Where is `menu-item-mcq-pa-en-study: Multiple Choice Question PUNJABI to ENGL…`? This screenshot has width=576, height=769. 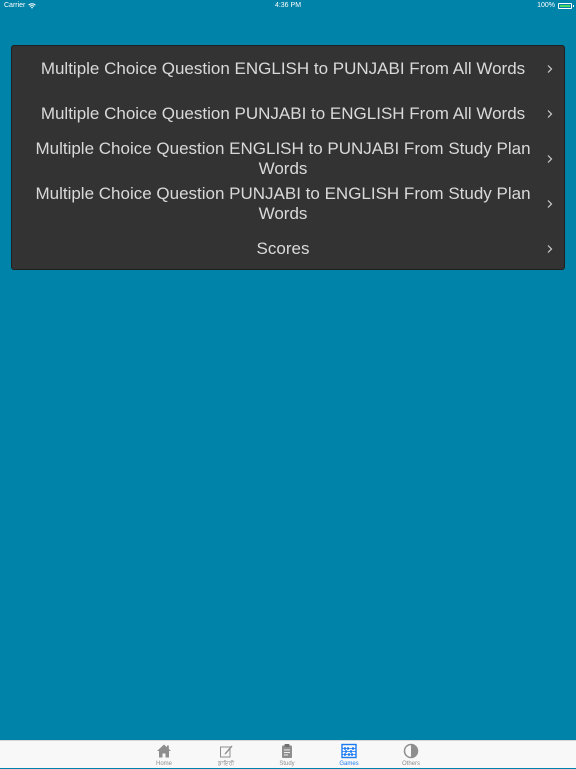
menu-item-mcq-pa-en-study: Multiple Choice Question PUNJABI to ENGL… is located at coordinates (288, 203).